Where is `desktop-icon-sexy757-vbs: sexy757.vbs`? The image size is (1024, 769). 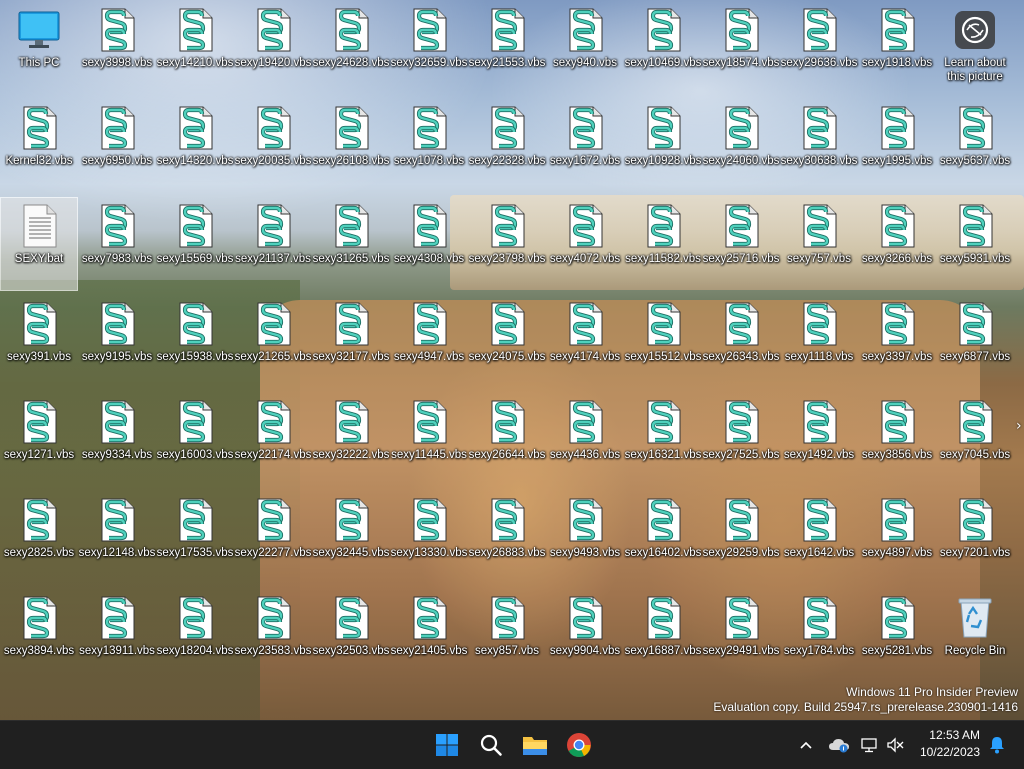
desktop-icon-sexy757-vbs: sexy757.vbs is located at coordinates (819, 244).